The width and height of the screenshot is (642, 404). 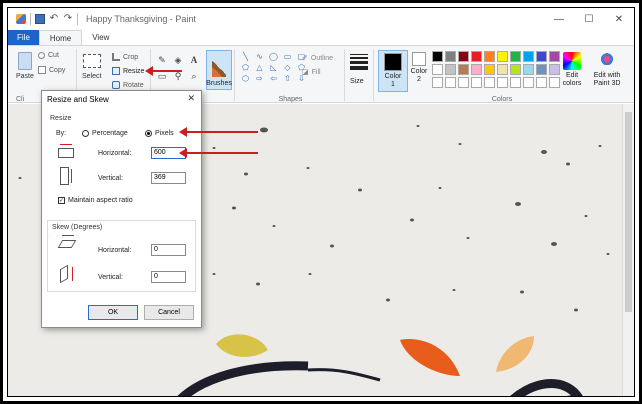 I want to click on arrow-right-icon: ⇨, so click(x=259, y=78).